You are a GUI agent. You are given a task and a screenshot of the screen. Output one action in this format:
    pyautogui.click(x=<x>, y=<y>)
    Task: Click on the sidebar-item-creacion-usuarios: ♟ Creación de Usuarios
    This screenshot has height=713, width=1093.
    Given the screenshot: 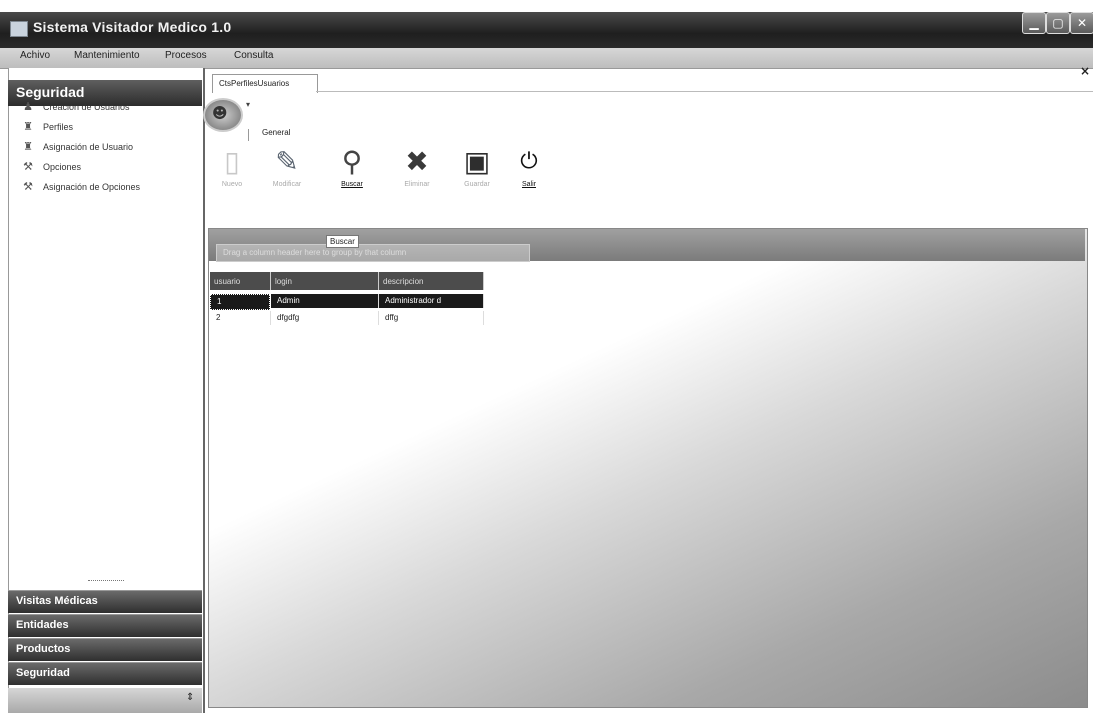 What is the action you would take?
    pyautogui.click(x=76, y=107)
    